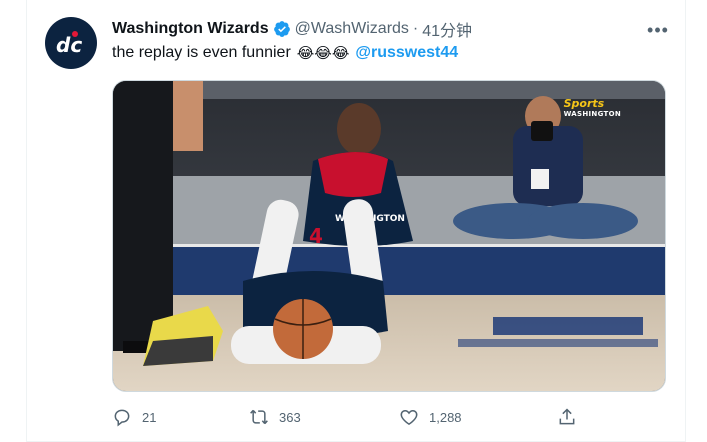 Image resolution: width=707 pixels, height=442 pixels. What do you see at coordinates (323, 53) in the screenshot?
I see `laughing-emoji: 😂😂😂` at bounding box center [323, 53].